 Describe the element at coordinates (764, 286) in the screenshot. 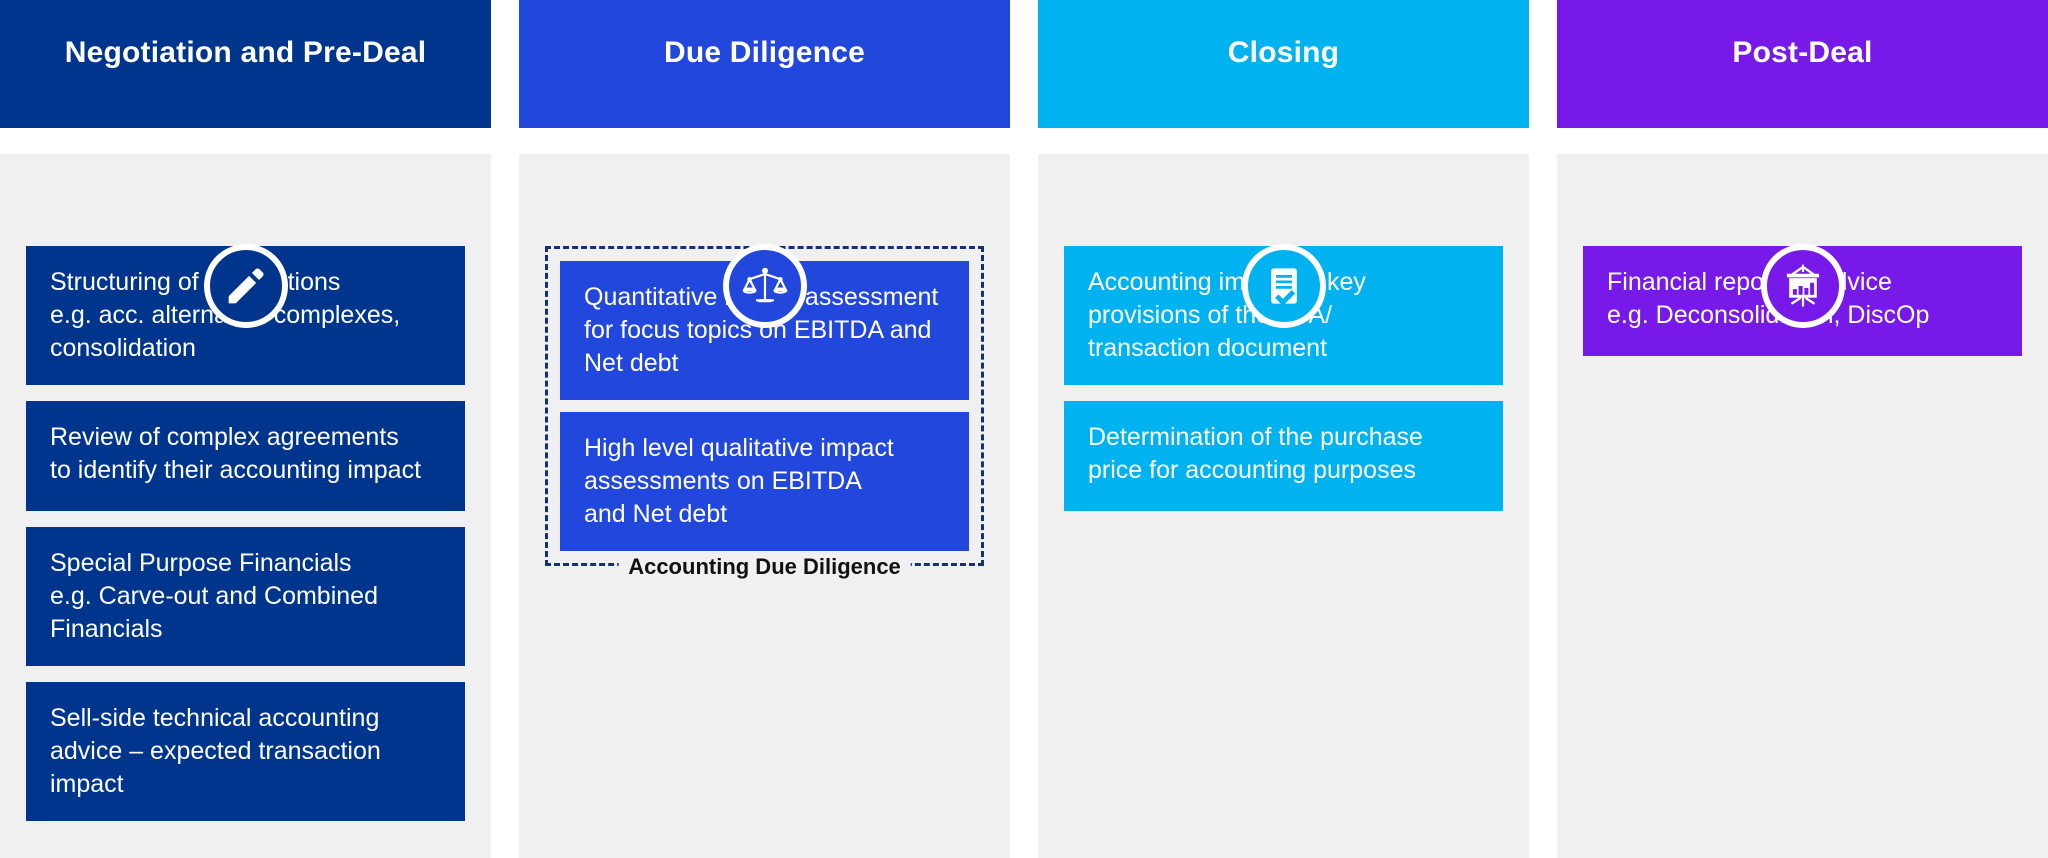

I see `scales-icon` at that location.